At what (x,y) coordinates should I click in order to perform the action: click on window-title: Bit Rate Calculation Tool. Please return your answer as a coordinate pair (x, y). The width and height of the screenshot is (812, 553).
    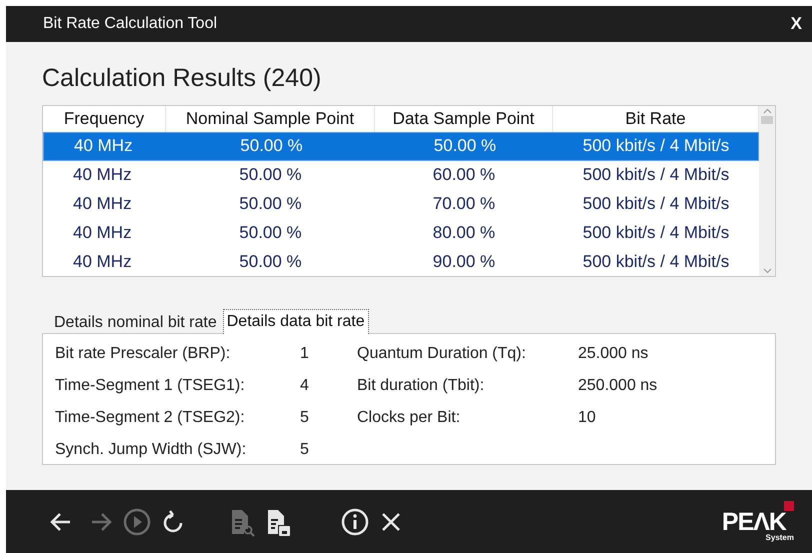
    Looking at the image, I should click on (130, 24).